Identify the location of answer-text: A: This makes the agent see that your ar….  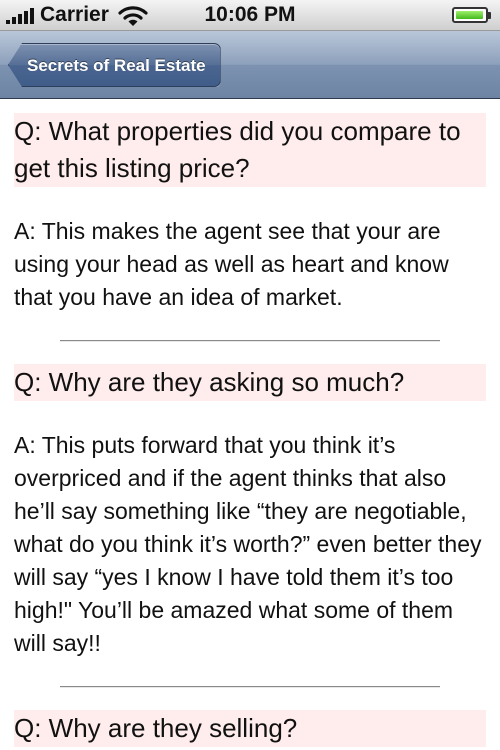
(231, 264).